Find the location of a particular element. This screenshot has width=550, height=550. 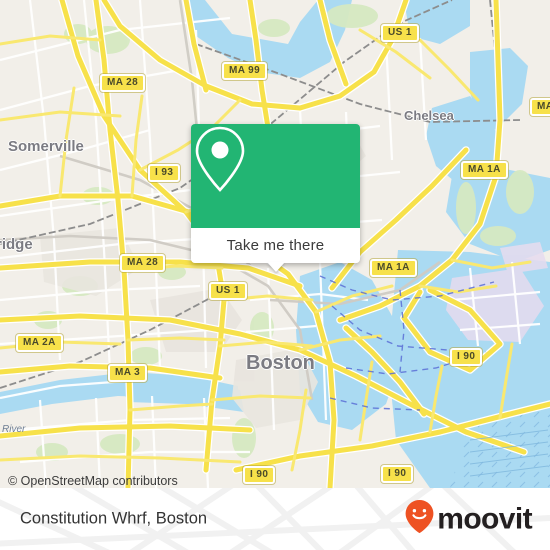

take-me-there-button: Take me there is located at coordinates (276, 245).